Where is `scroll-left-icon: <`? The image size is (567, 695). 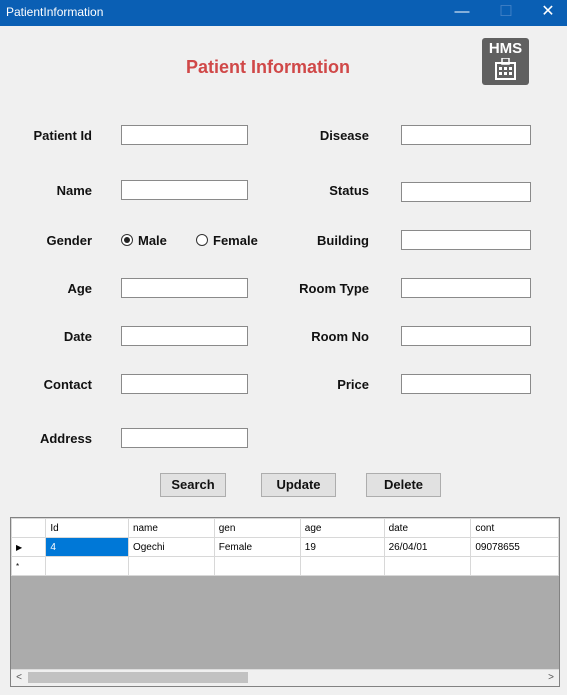
scroll-left-icon: < is located at coordinates (19, 678).